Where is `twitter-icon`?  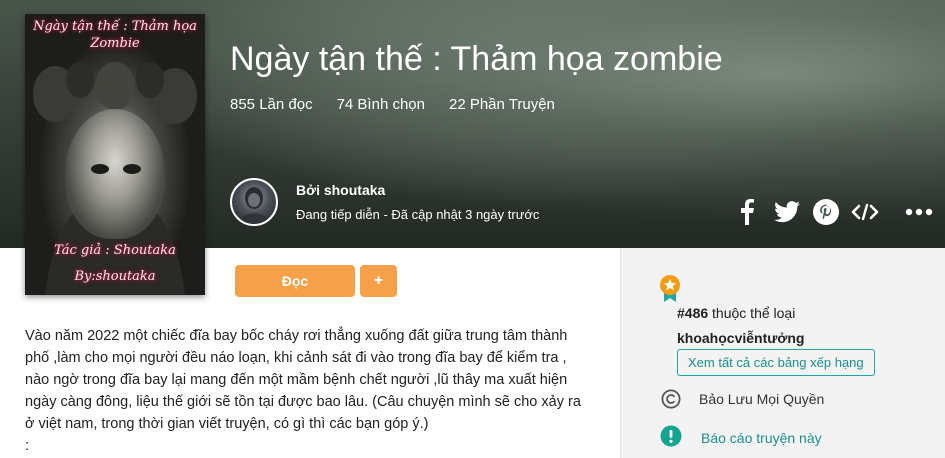
twitter-icon is located at coordinates (787, 212).